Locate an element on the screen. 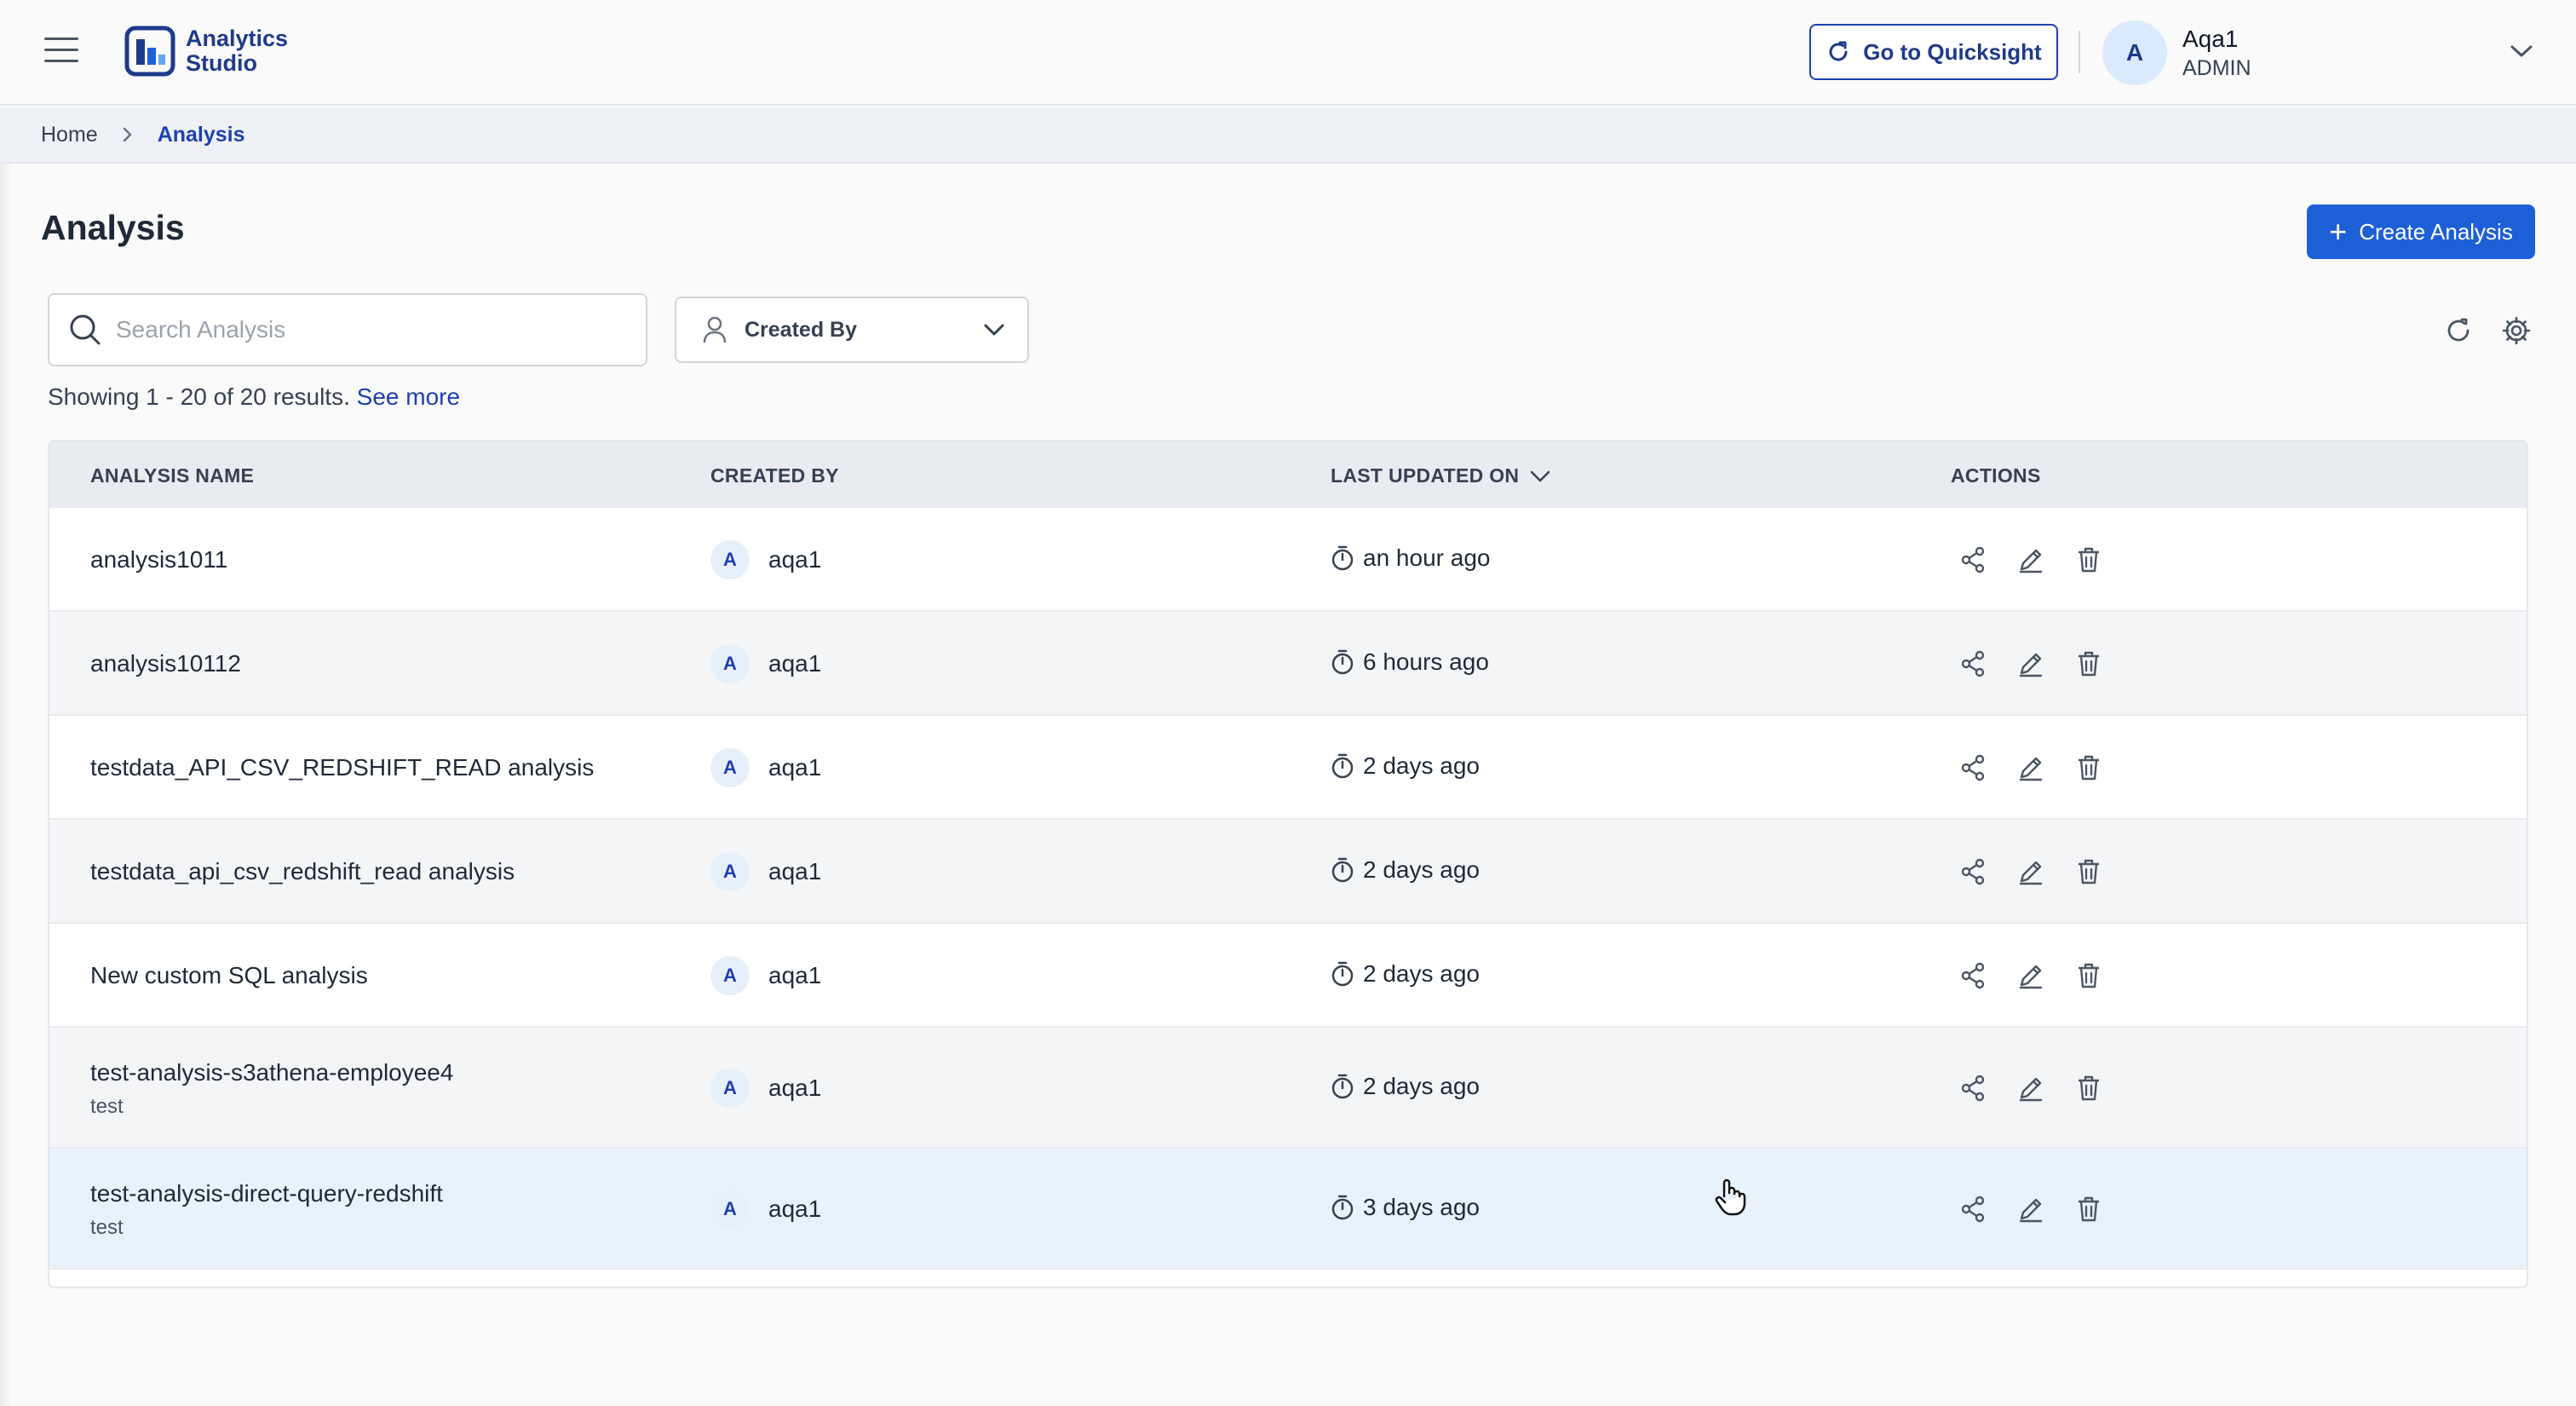 The image size is (2576, 1406). hand-cursor-icon is located at coordinates (1731, 1197).